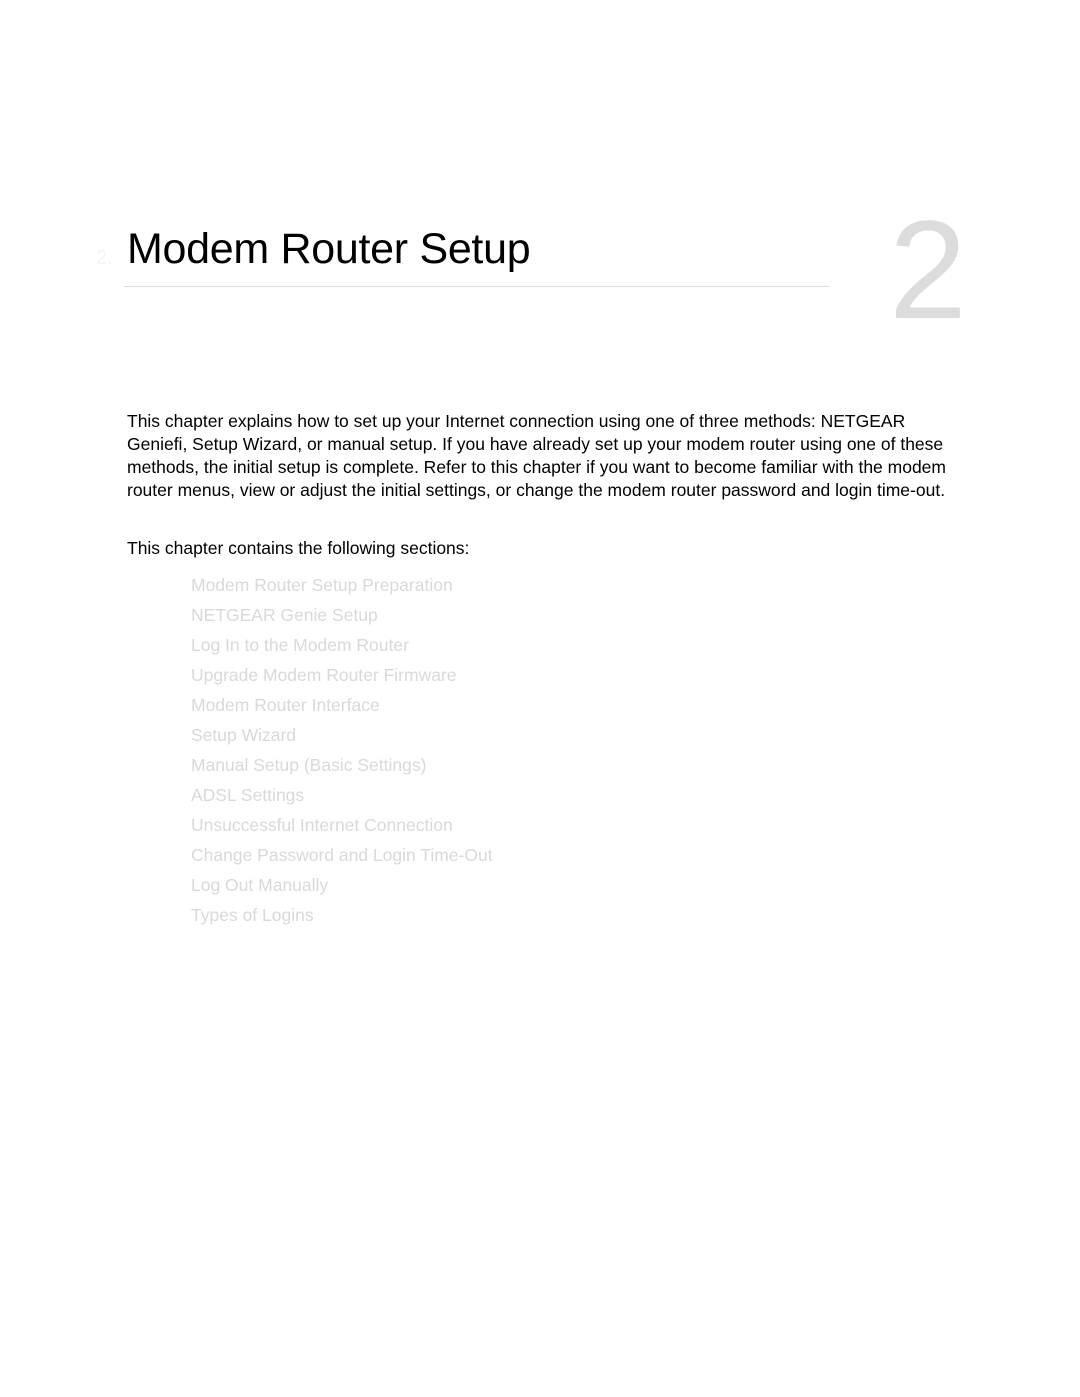 This screenshot has height=1397, width=1080. What do you see at coordinates (342, 645) in the screenshot?
I see `section-link: Log In to the Modem Router` at bounding box center [342, 645].